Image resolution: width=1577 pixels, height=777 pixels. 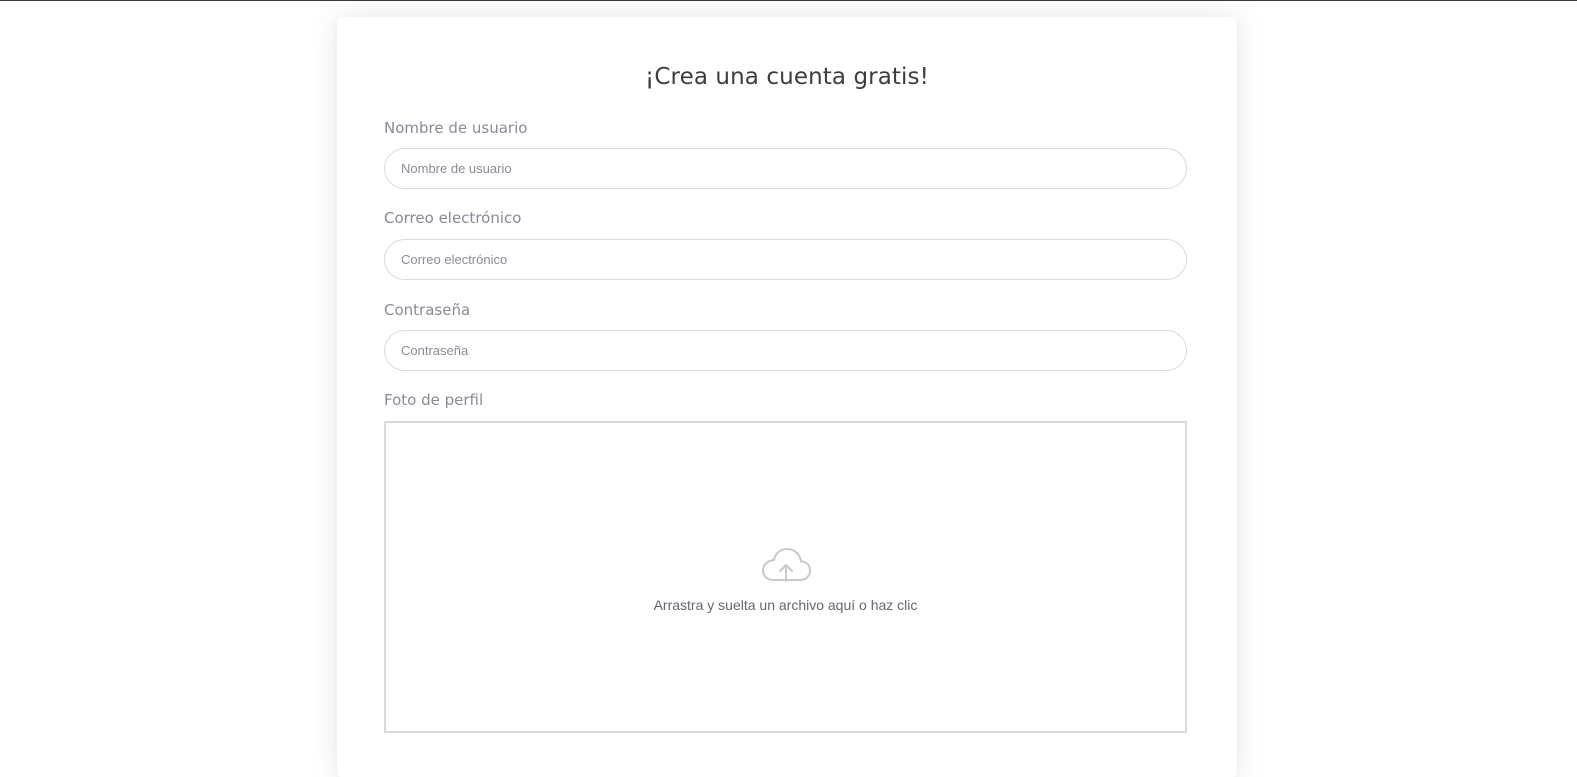 I want to click on cloud-upload-icon, so click(x=786, y=565).